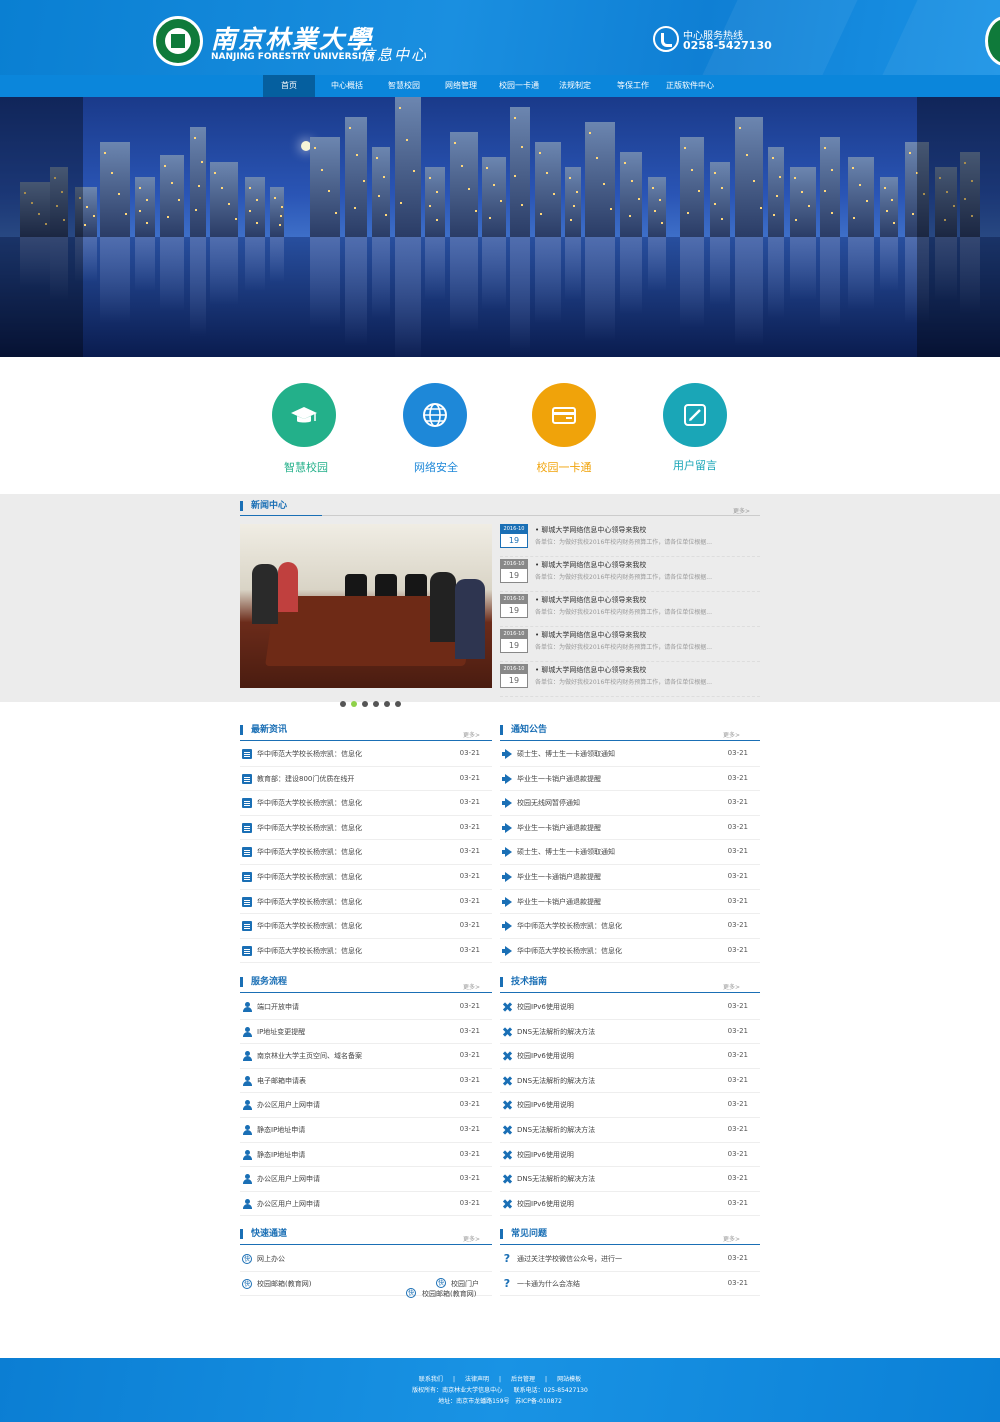 The height and width of the screenshot is (1422, 1000). Describe the element at coordinates (569, 1259) in the screenshot. I see `list-item-text: 通过关注学校微信公众号，进行一` at that location.